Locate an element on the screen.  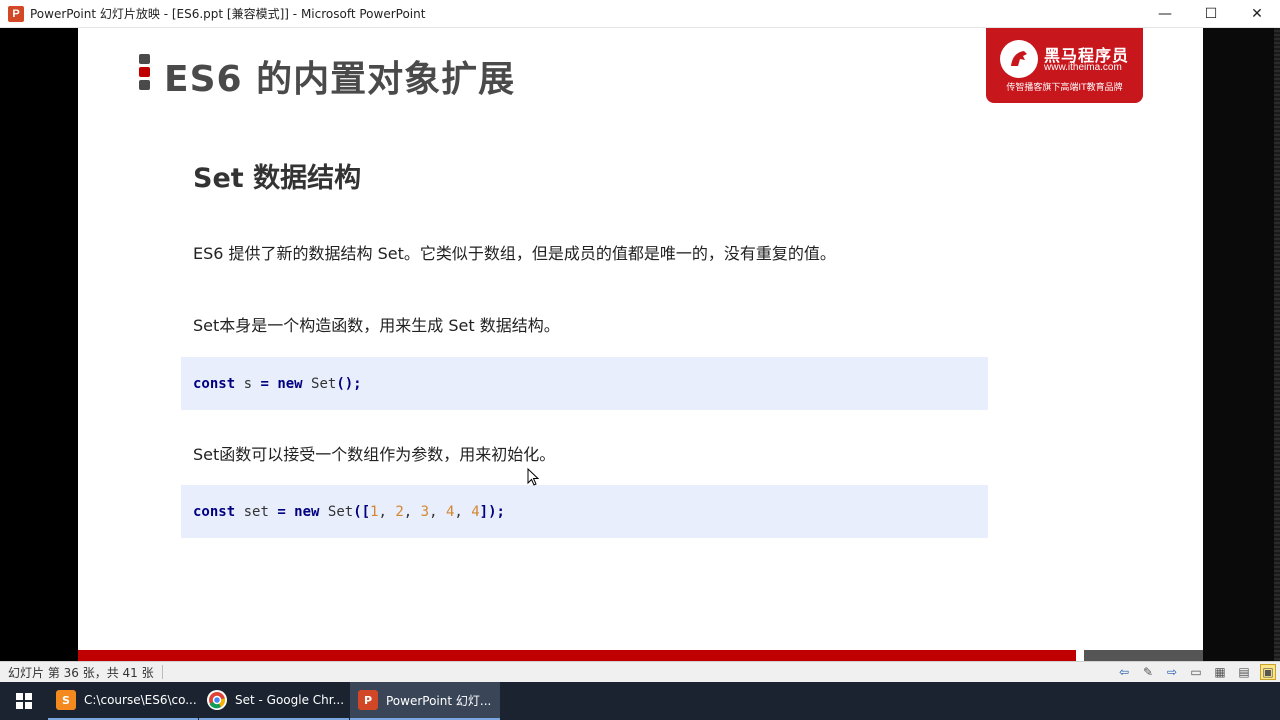
itheima-logo: 黑马程序员 www.itheima.com 传智播客旗下高端IT教育品牌 is located at coordinates (1064, 65).